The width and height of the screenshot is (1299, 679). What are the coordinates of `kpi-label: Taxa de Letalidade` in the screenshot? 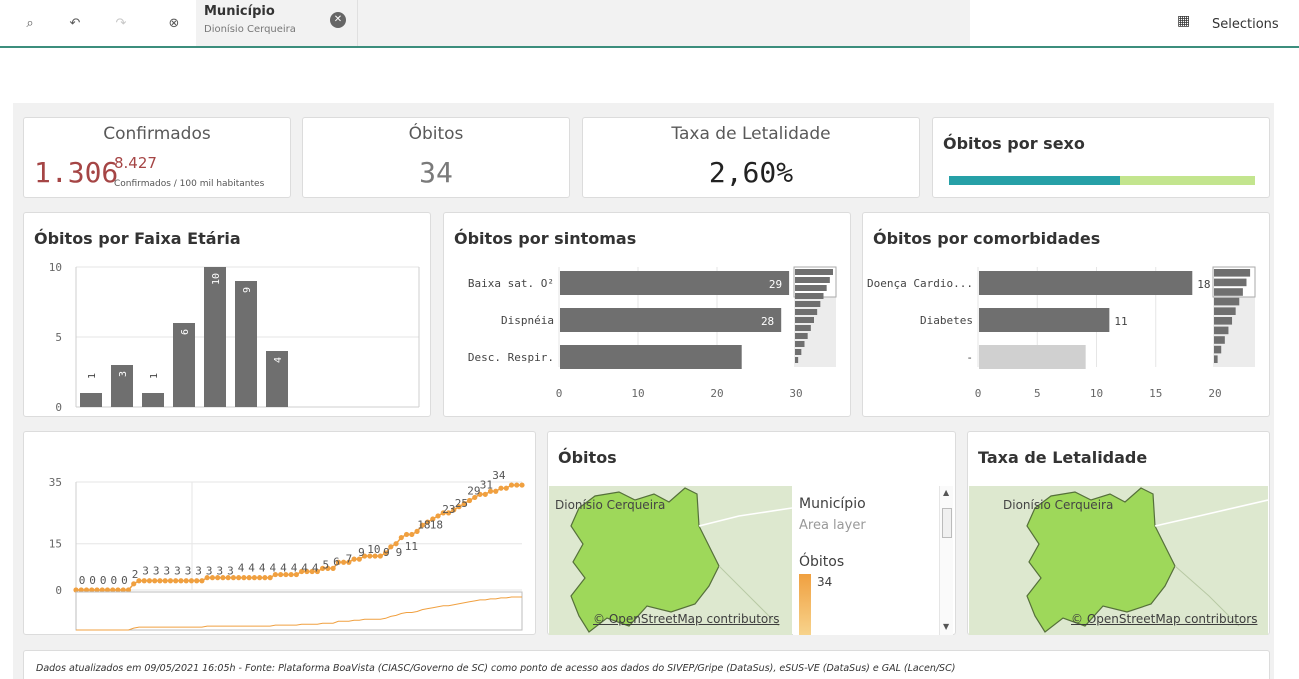 It's located at (751, 134).